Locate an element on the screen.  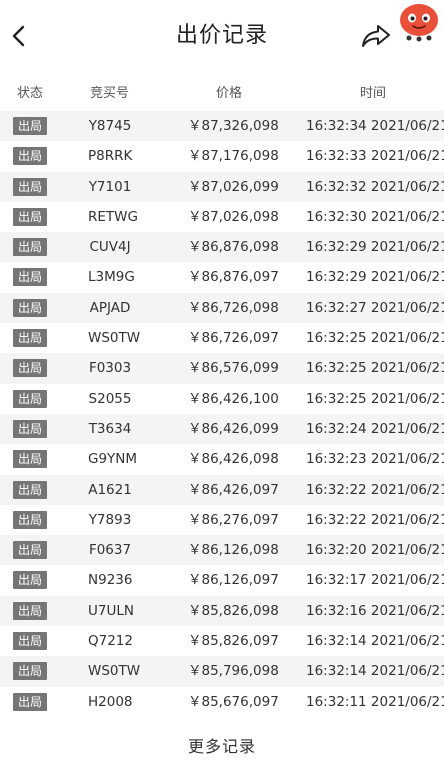
bid-price: ￥86,426,098 is located at coordinates (233, 459).